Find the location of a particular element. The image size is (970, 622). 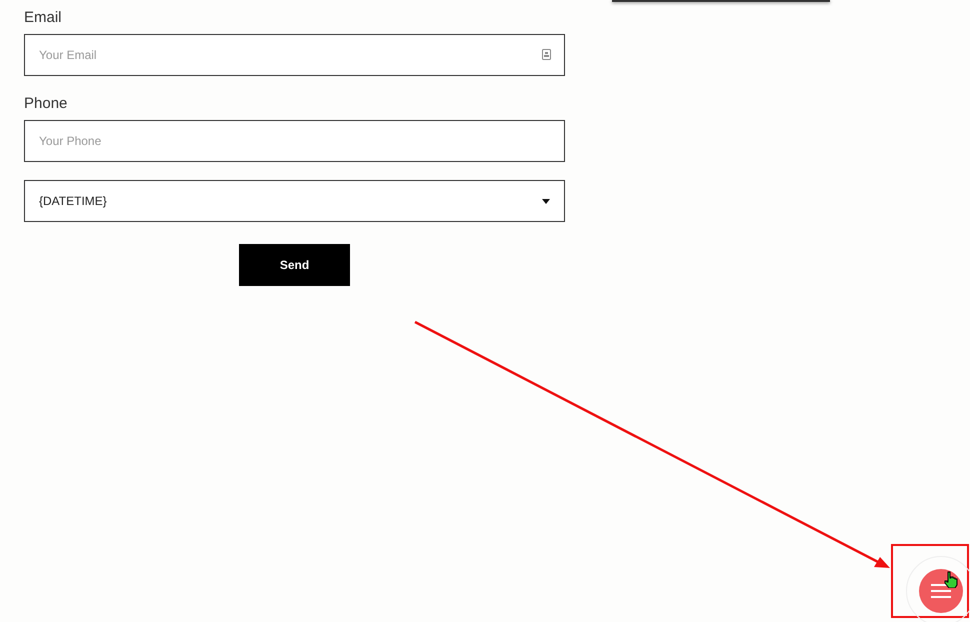

datetime-dropdown: {DATETIME} is located at coordinates (294, 201).